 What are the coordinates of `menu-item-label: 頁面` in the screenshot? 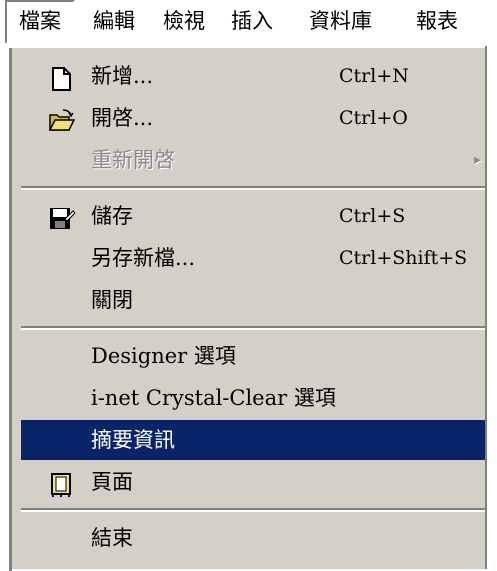 It's located at (112, 482).